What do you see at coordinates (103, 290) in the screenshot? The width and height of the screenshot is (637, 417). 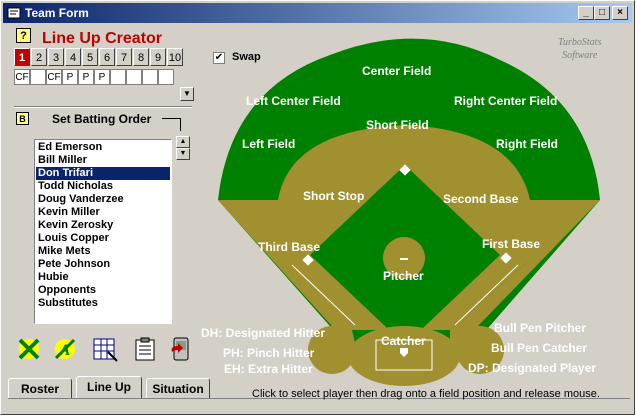 I see `player-list-item: Opponents` at bounding box center [103, 290].